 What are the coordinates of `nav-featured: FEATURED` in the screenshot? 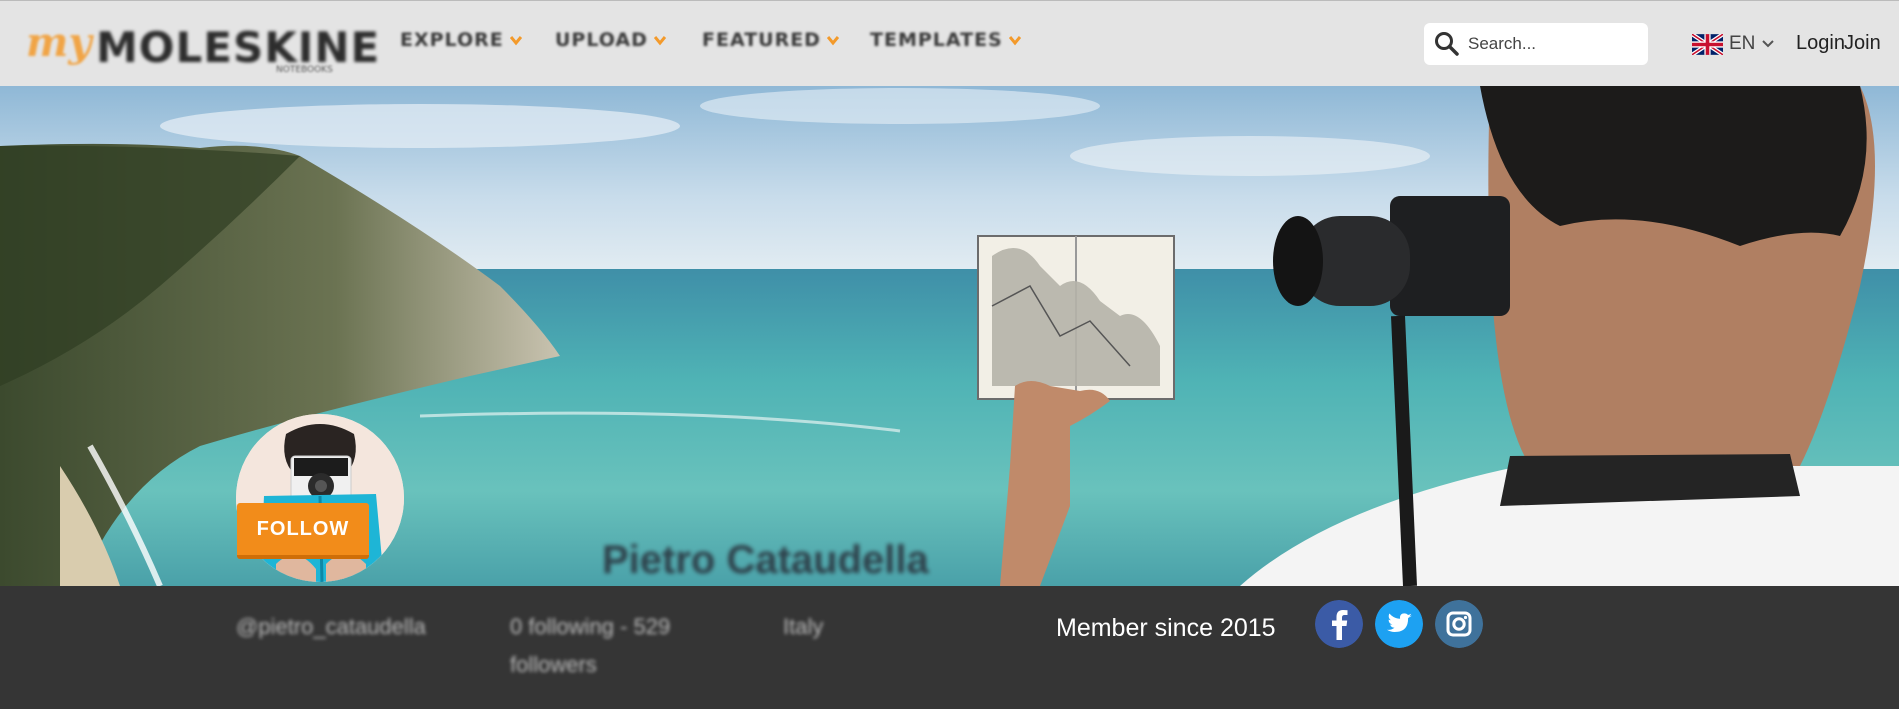 It's located at (770, 40).